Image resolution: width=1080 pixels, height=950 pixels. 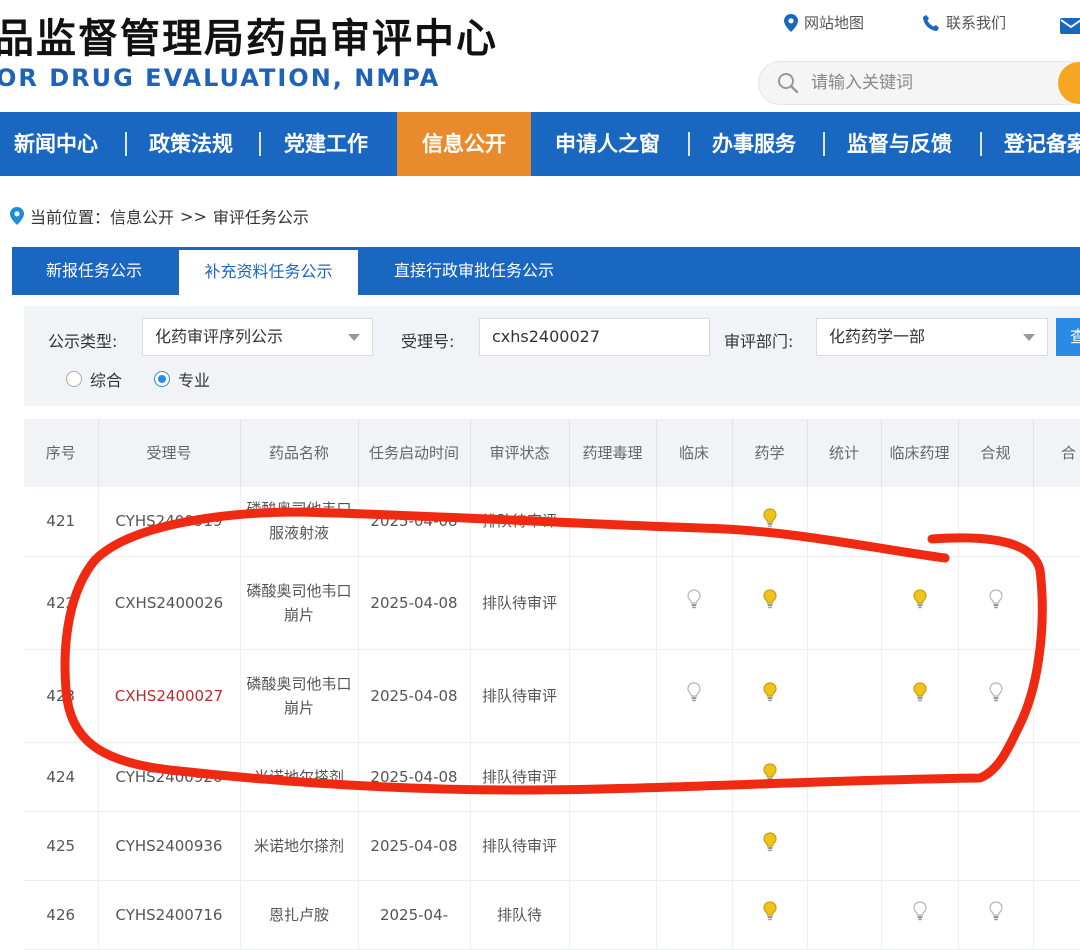 What do you see at coordinates (260, 217) in the screenshot?
I see `breadcrumb-current: 审评任务公示` at bounding box center [260, 217].